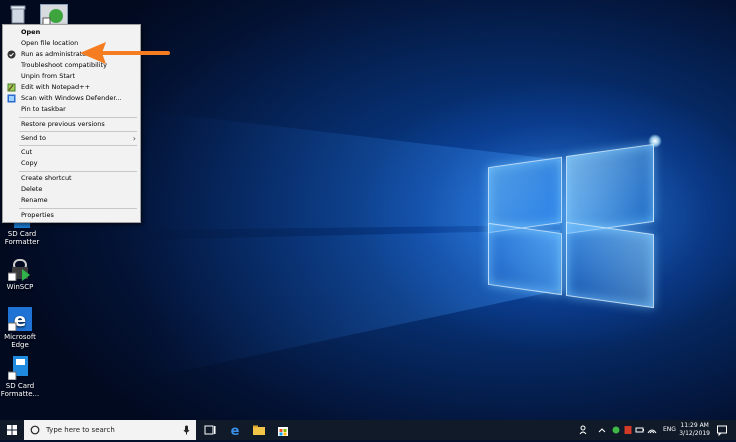 Image resolution: width=736 pixels, height=442 pixels. What do you see at coordinates (11, 54) in the screenshot?
I see `shield-check-icon` at bounding box center [11, 54].